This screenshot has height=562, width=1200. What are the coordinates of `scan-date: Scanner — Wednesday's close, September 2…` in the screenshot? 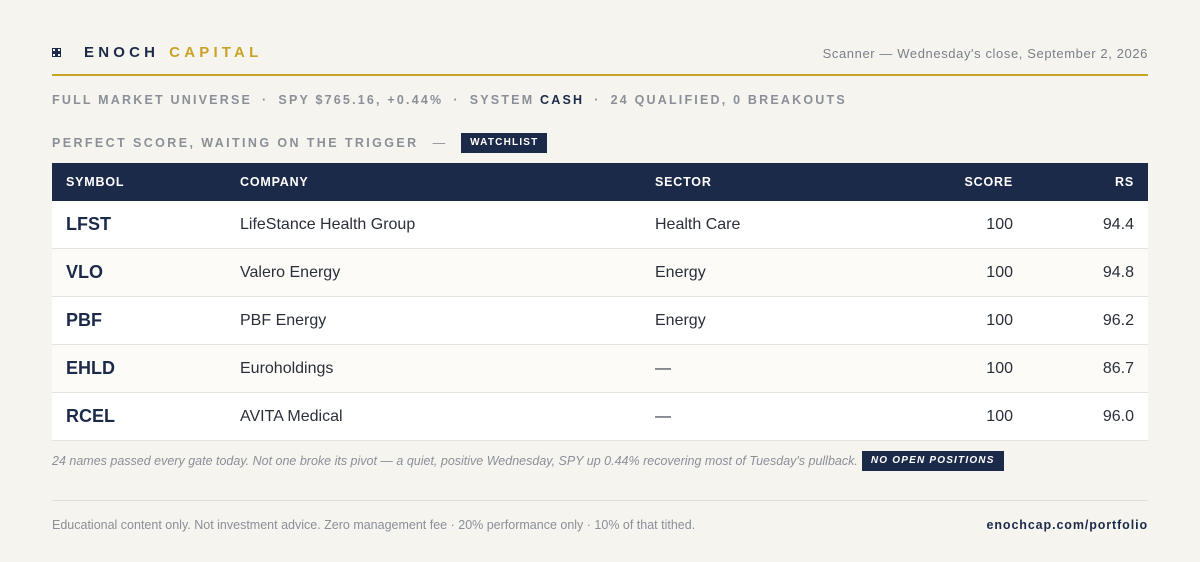 It's located at (985, 53).